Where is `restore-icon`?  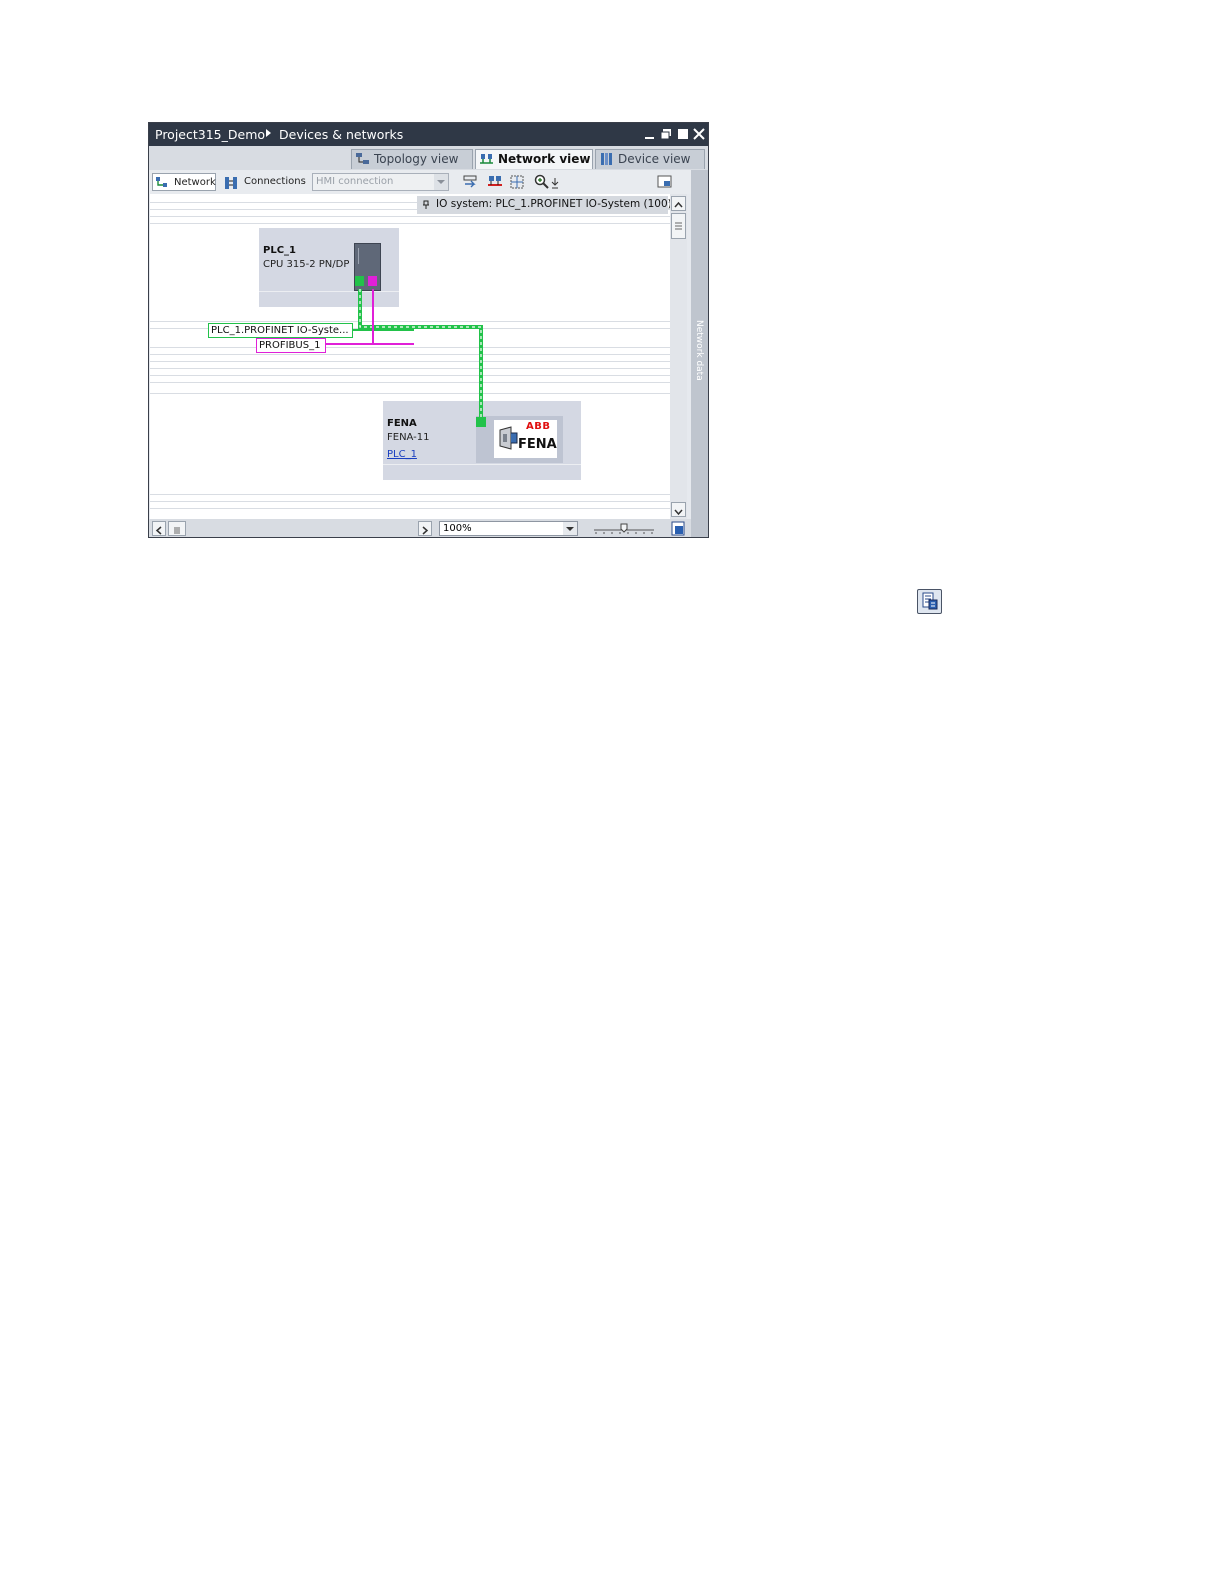
restore-icon is located at coordinates (666, 134).